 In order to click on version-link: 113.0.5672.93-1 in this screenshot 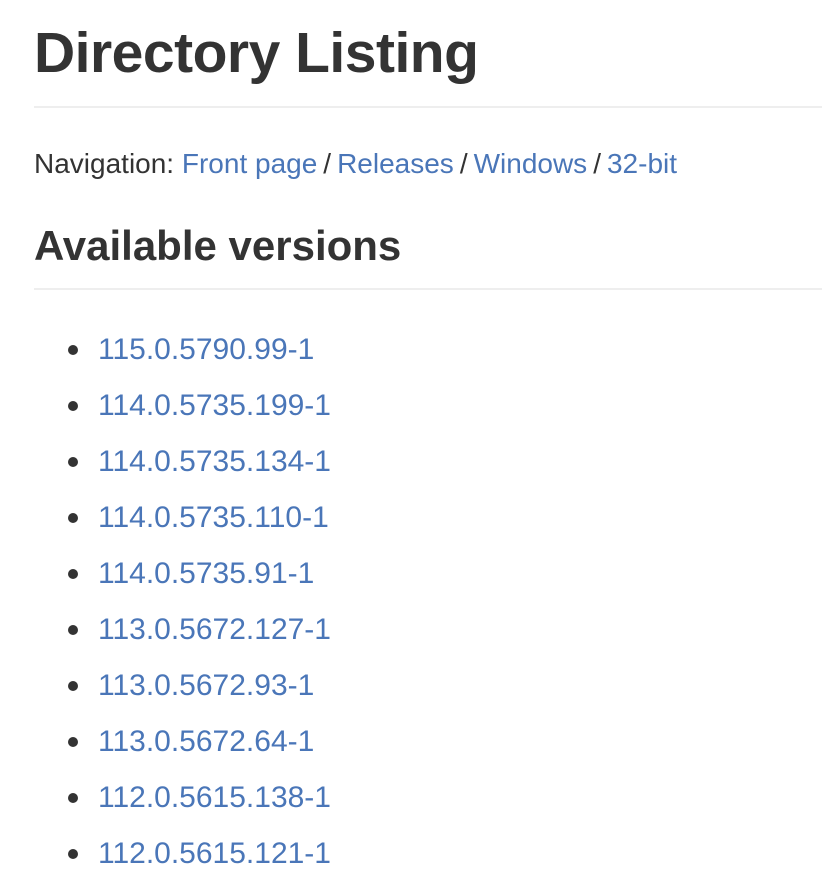, I will do `click(206, 686)`.